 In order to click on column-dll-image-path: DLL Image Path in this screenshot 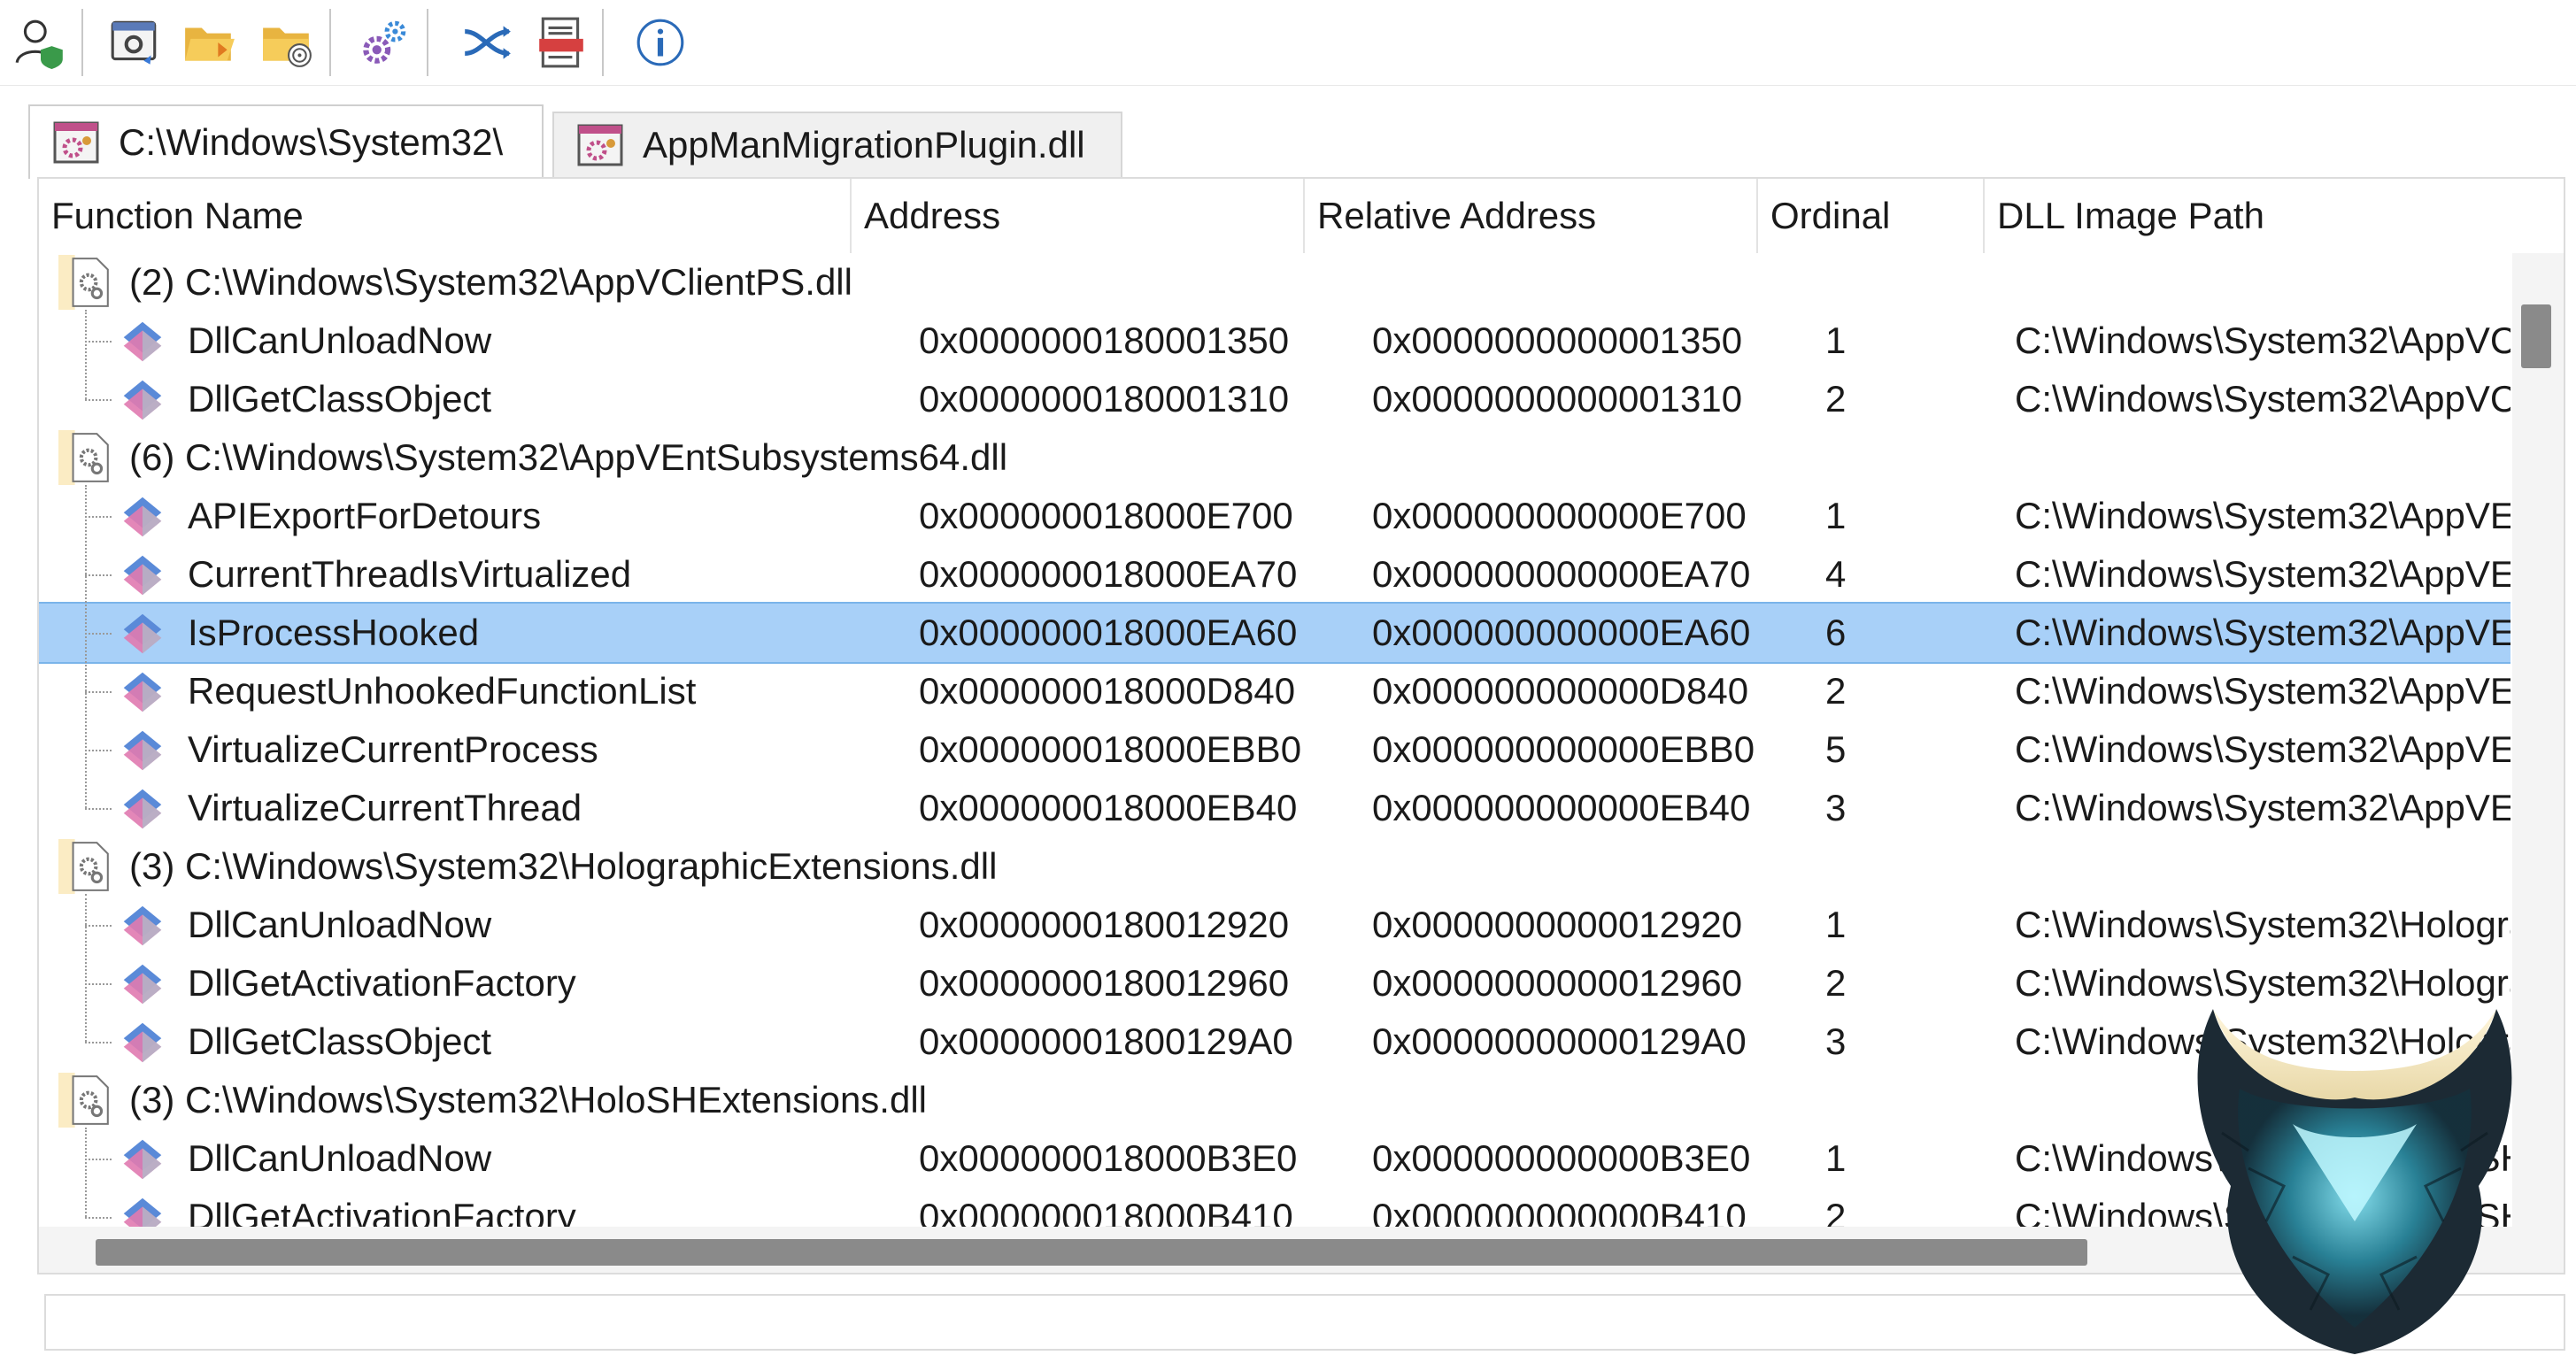, I will do `click(2274, 216)`.